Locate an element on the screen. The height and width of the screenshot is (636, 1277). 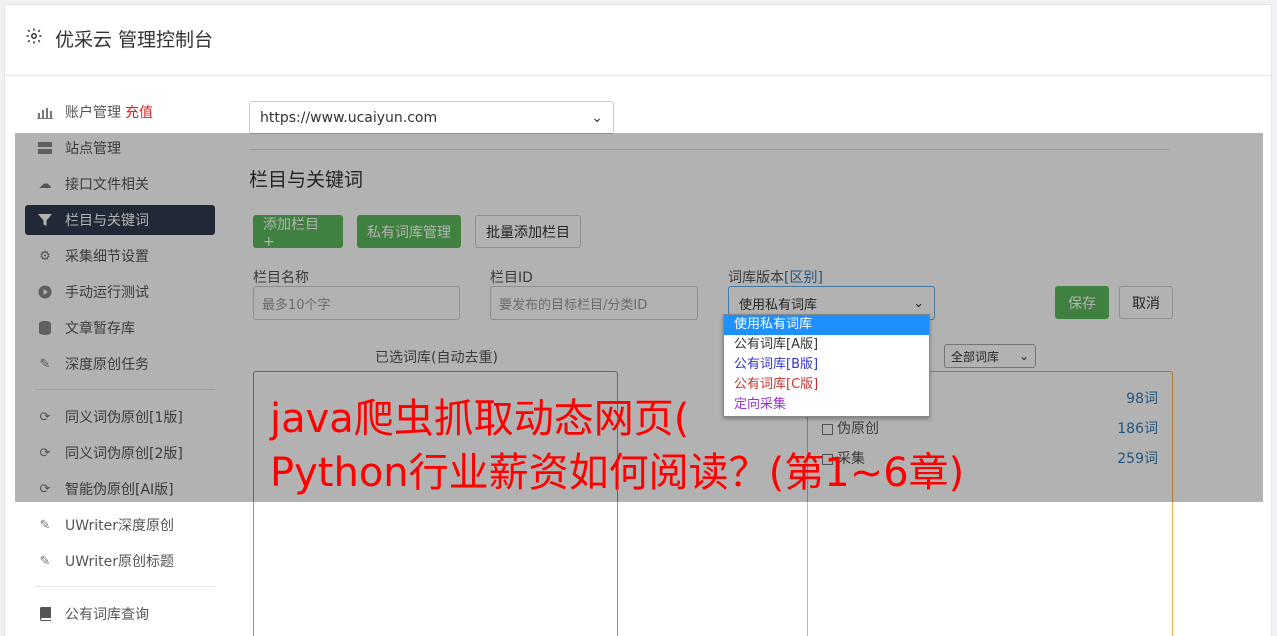
dropdown-option: 使用私有词库 is located at coordinates (826, 325).